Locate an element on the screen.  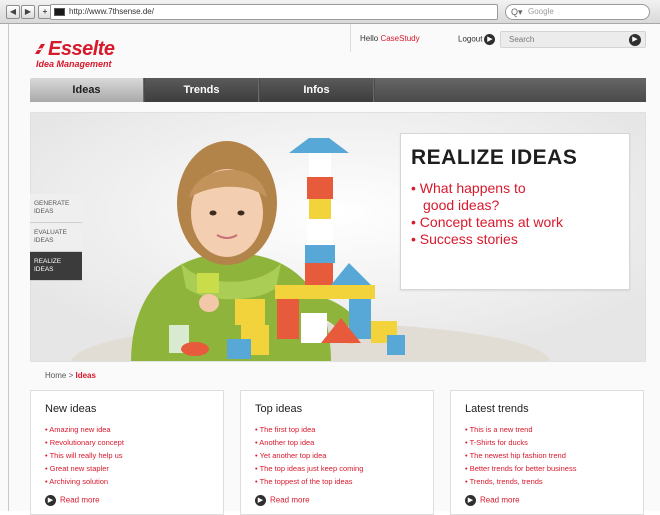
list-item: The newest hip fashion trend is located at coordinates (548, 455).